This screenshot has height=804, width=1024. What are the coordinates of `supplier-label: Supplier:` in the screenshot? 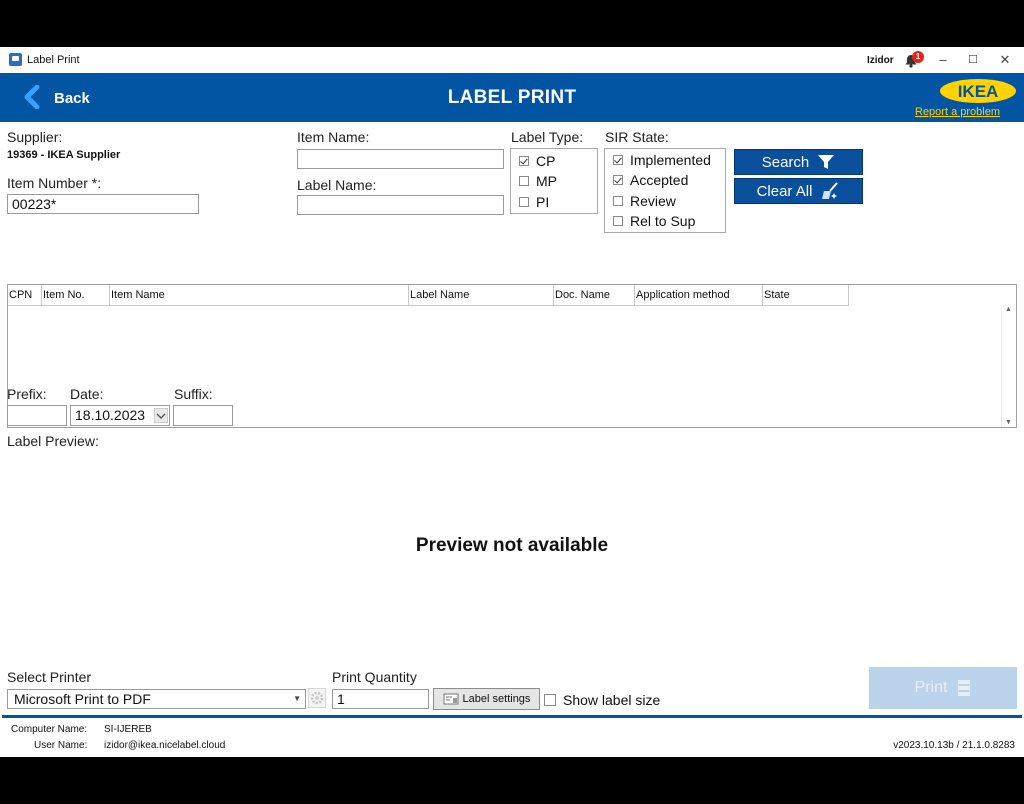 It's located at (35, 137).